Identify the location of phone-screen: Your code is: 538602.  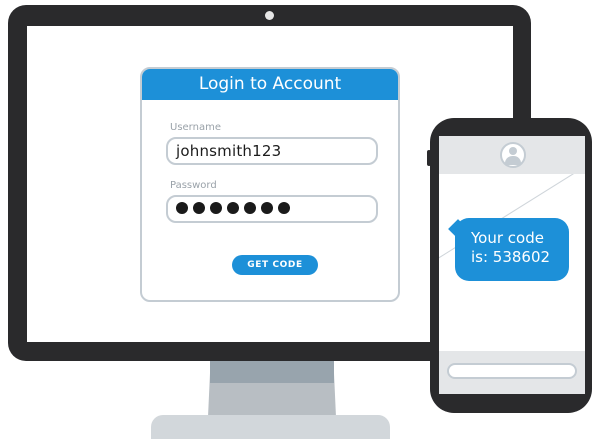
(512, 265).